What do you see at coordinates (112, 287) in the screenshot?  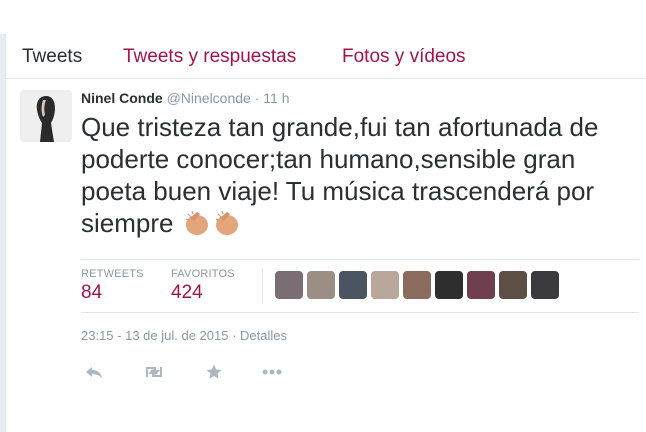 I see `retweets-stat: RETWEETS 84` at bounding box center [112, 287].